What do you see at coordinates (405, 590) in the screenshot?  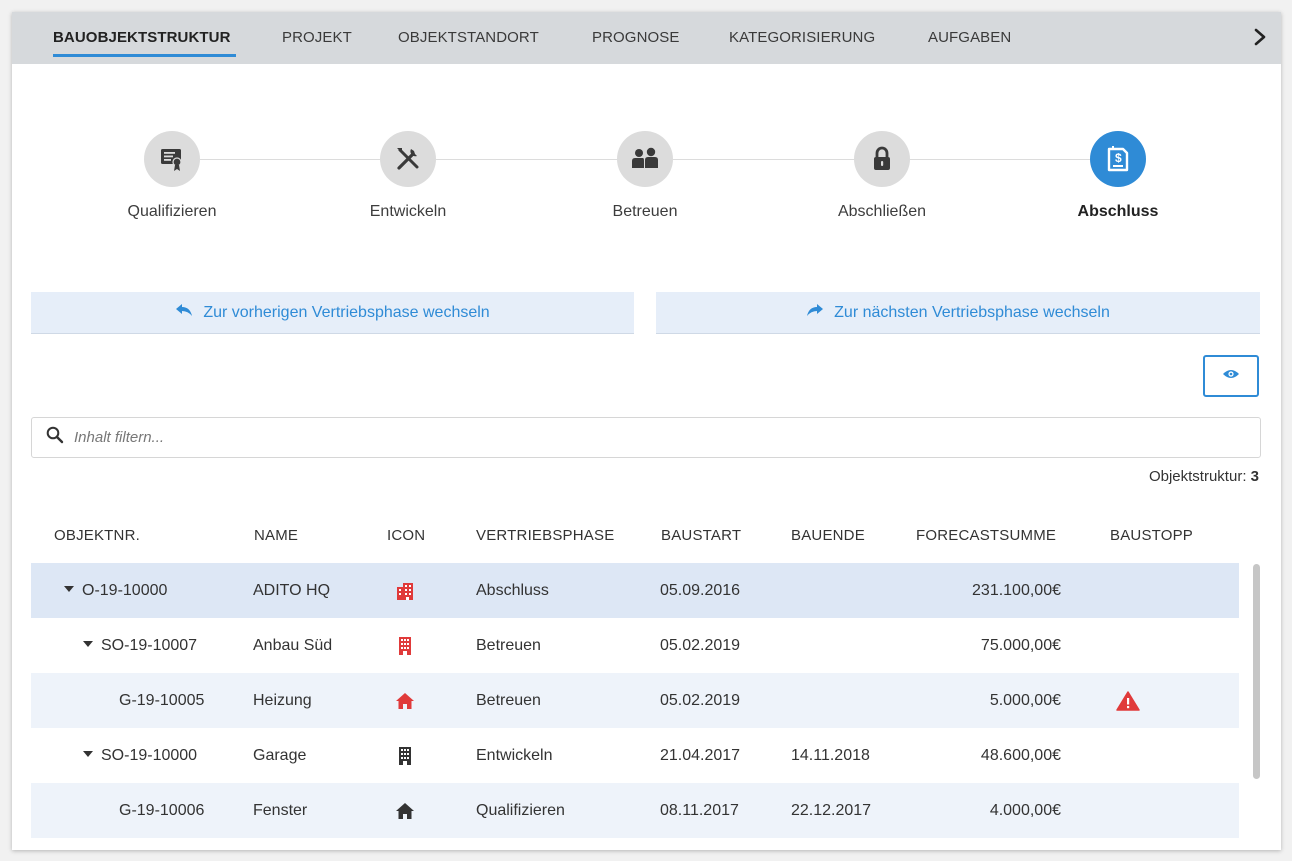 I see `office-building-icon` at bounding box center [405, 590].